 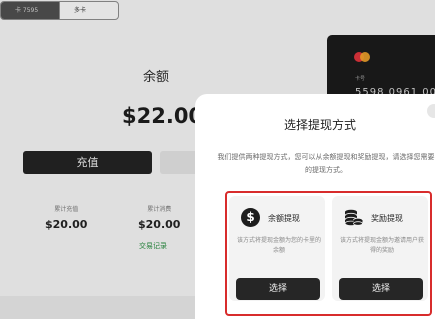 I want to click on modal-description: 我们提供两种提现方式，您可以从余额提现和奖励提现，请选择您需要的提现方式。, so click(x=326, y=163).